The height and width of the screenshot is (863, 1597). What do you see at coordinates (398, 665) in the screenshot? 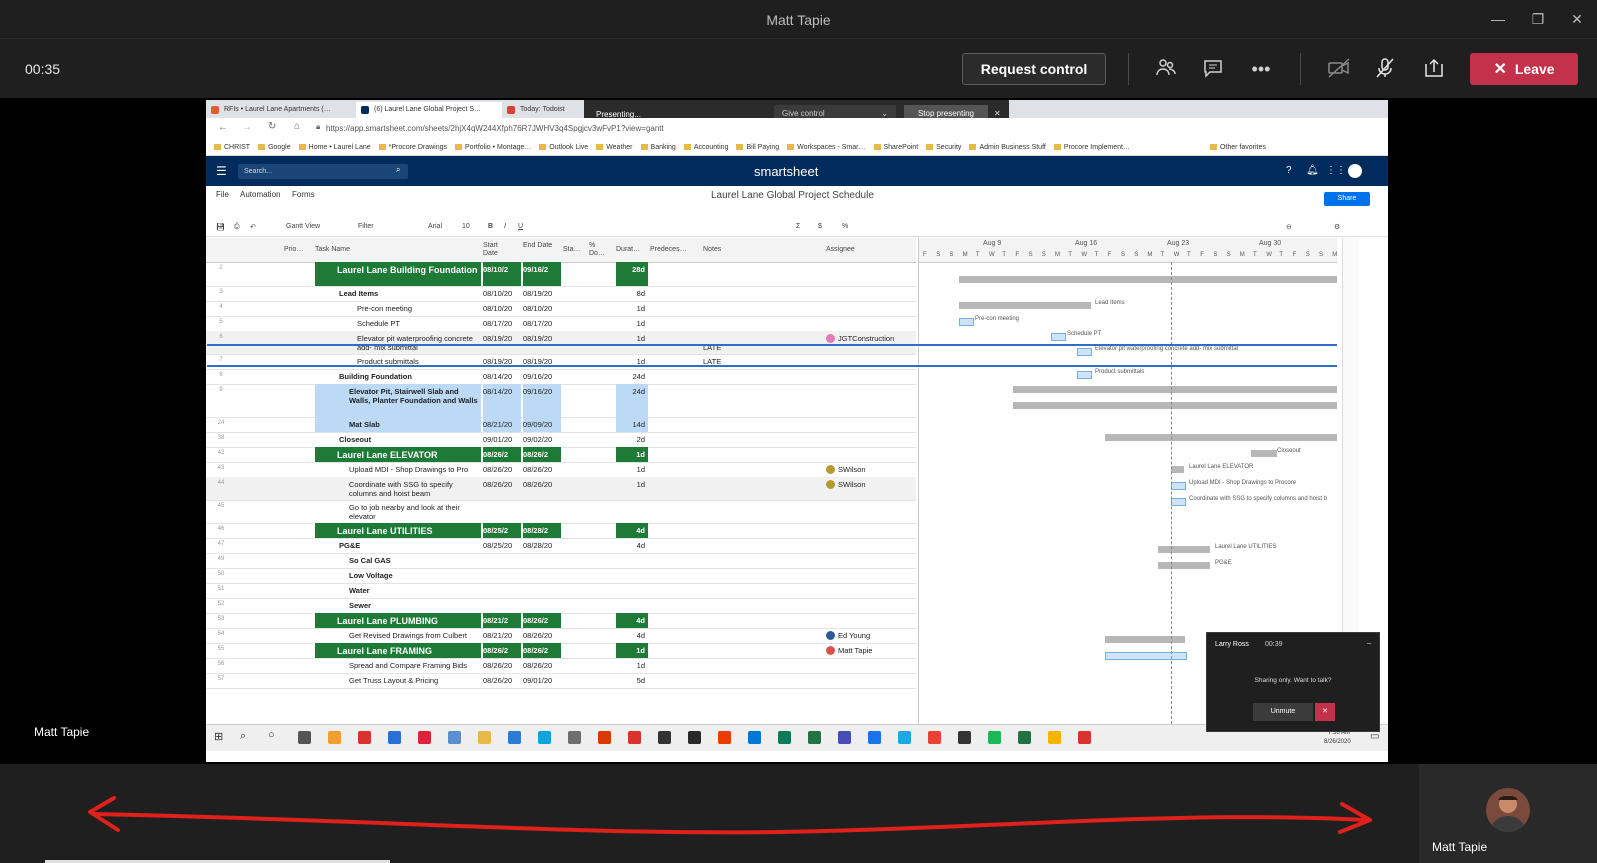
I see `task-name-cell: Spread and Compare Framing Bids` at bounding box center [398, 665].